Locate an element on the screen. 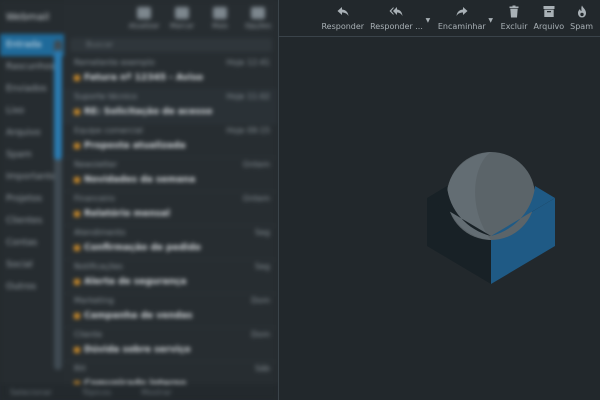  spam-label: Spam is located at coordinates (581, 26).